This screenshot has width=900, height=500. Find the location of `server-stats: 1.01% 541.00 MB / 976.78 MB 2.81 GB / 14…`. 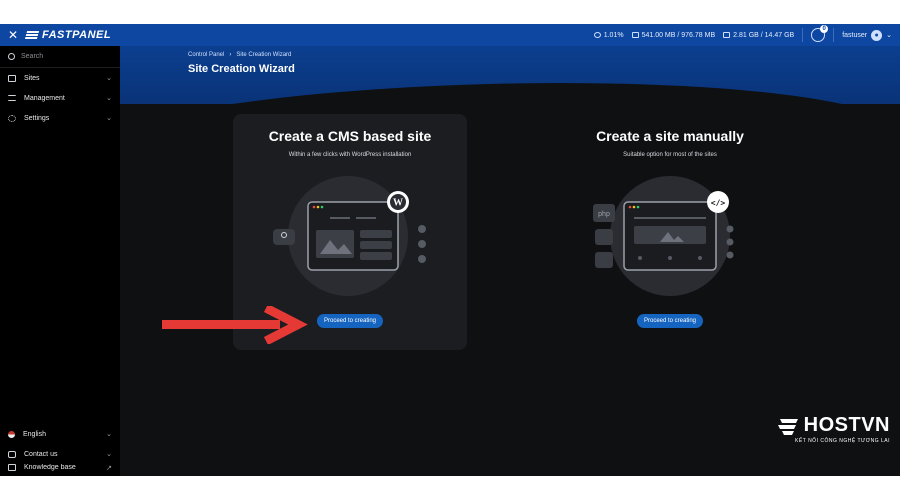

server-stats: 1.01% 541.00 MB / 976.78 MB 2.81 GB / 14… is located at coordinates (746, 35).